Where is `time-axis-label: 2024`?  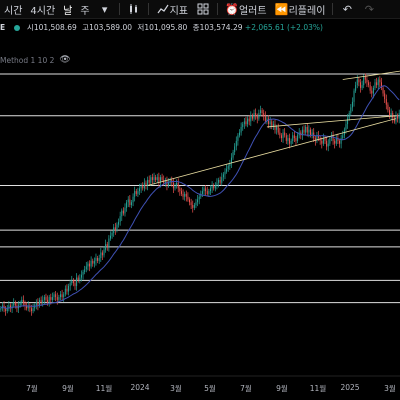
time-axis-label: 2024 is located at coordinates (140, 387).